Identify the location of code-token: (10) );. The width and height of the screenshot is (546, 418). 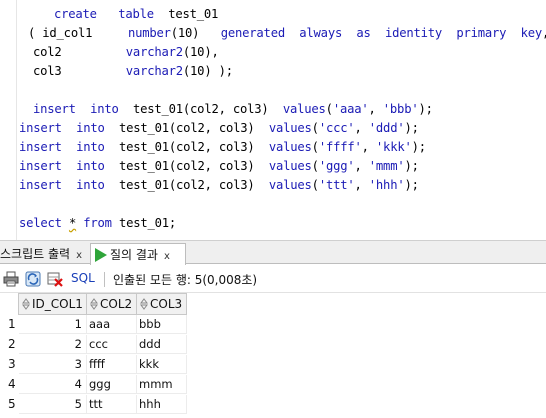
(207, 71).